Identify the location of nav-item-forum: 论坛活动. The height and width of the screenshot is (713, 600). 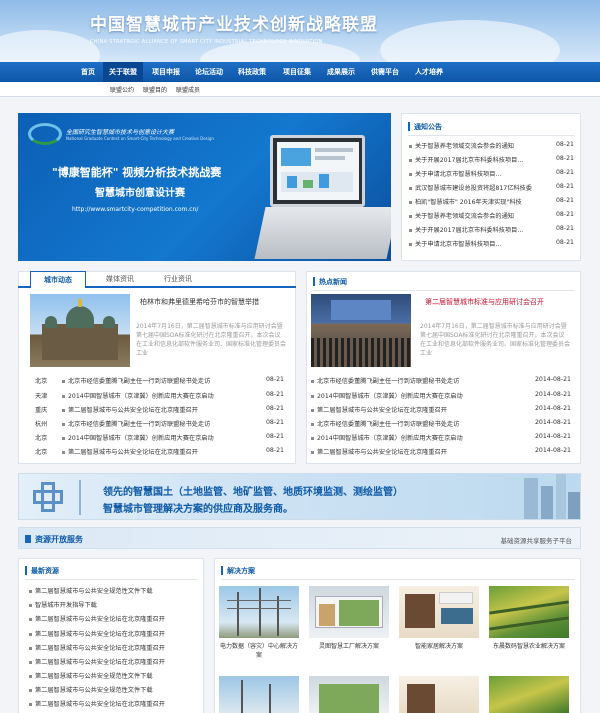
(209, 72).